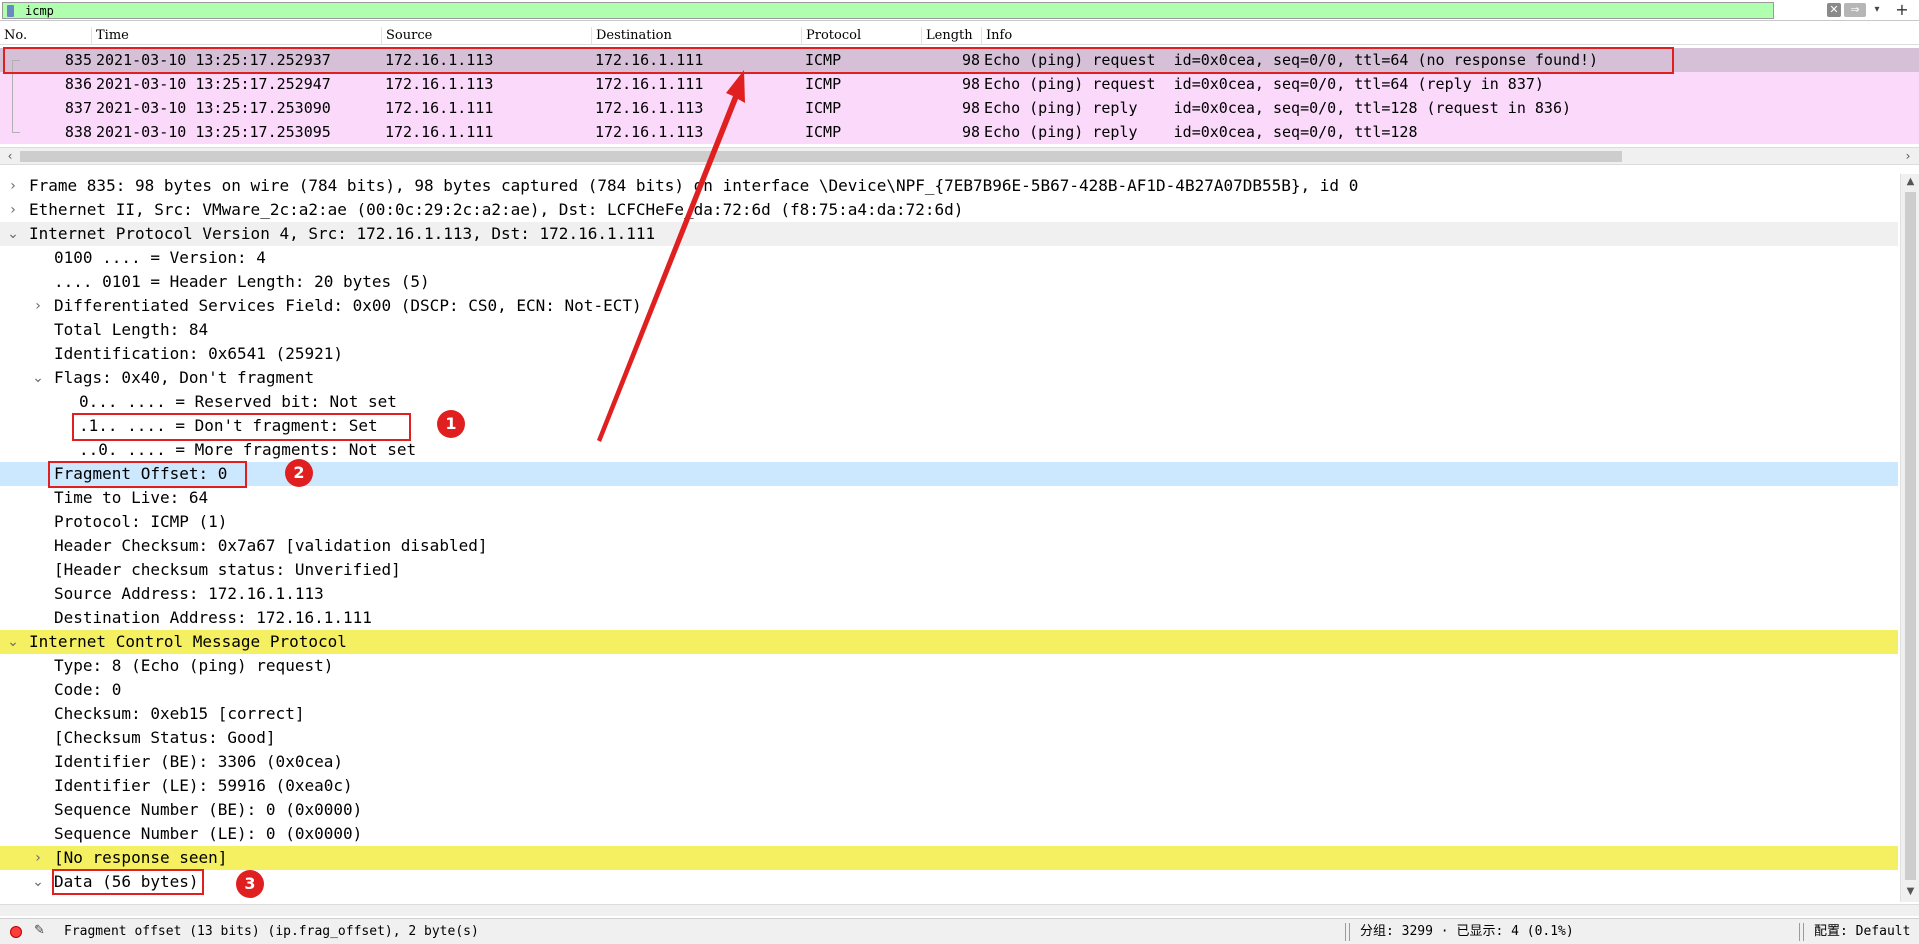  I want to click on cell-destination: 172.16.1.111, so click(649, 84).